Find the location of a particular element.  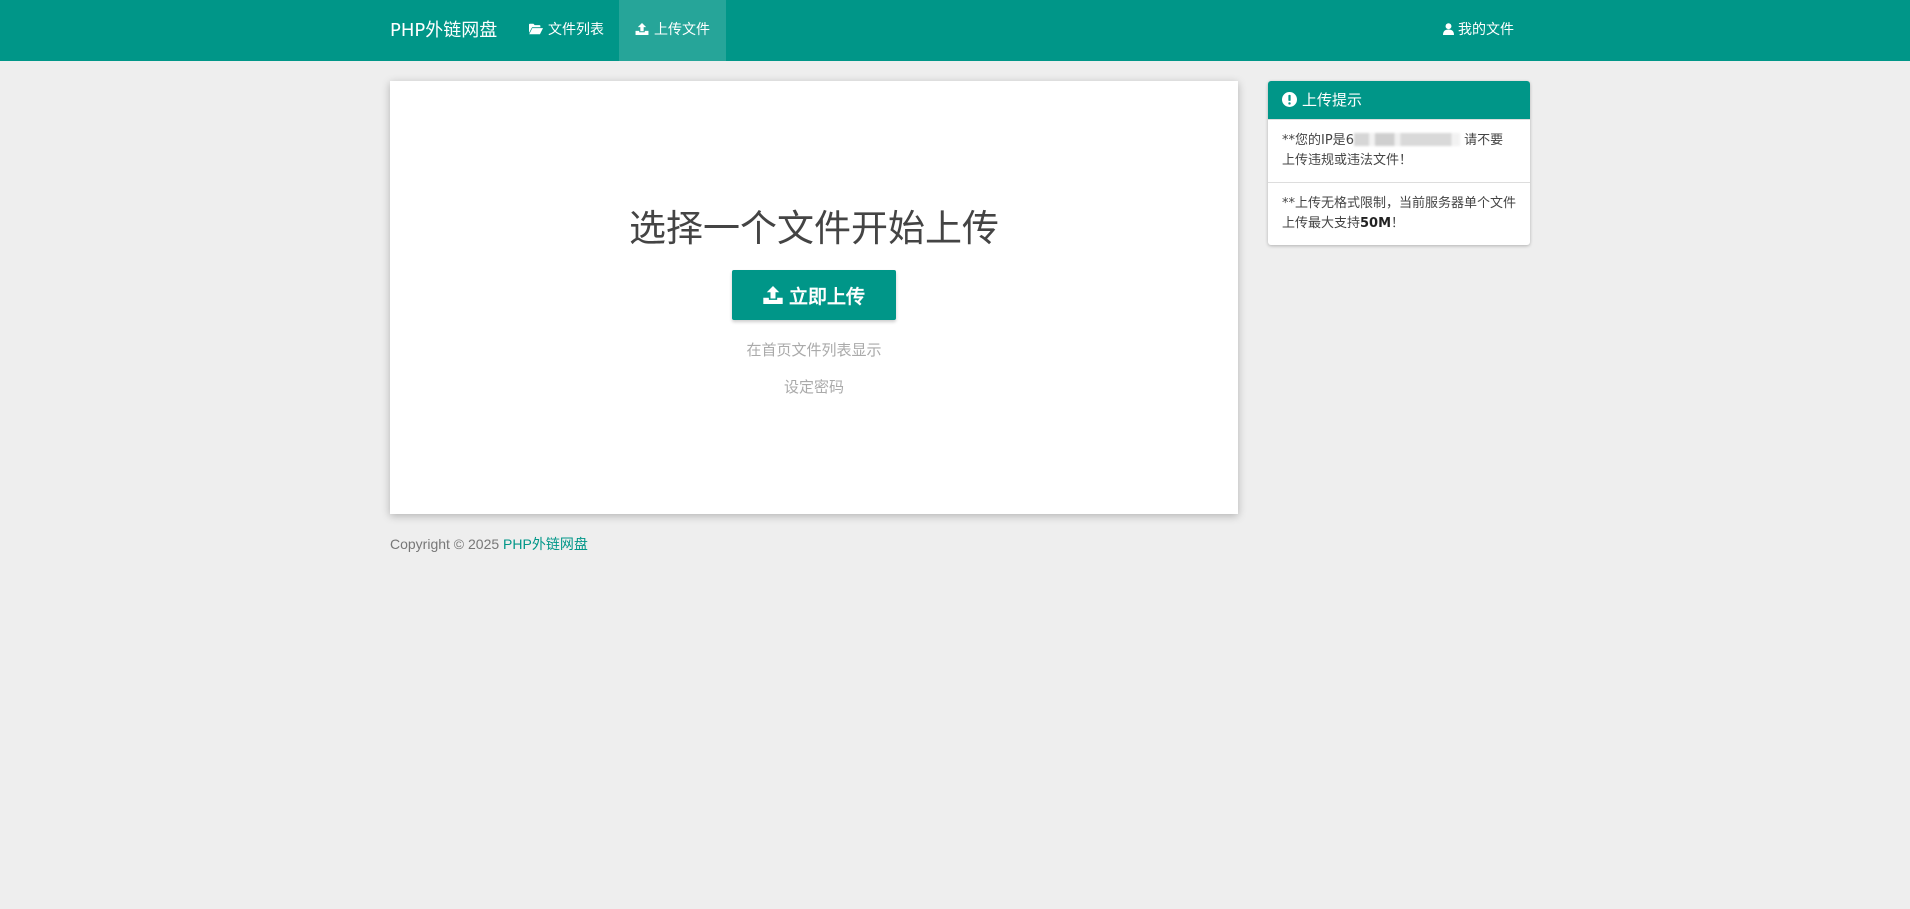

page-title: 选择一个文件开始上传 is located at coordinates (814, 228).